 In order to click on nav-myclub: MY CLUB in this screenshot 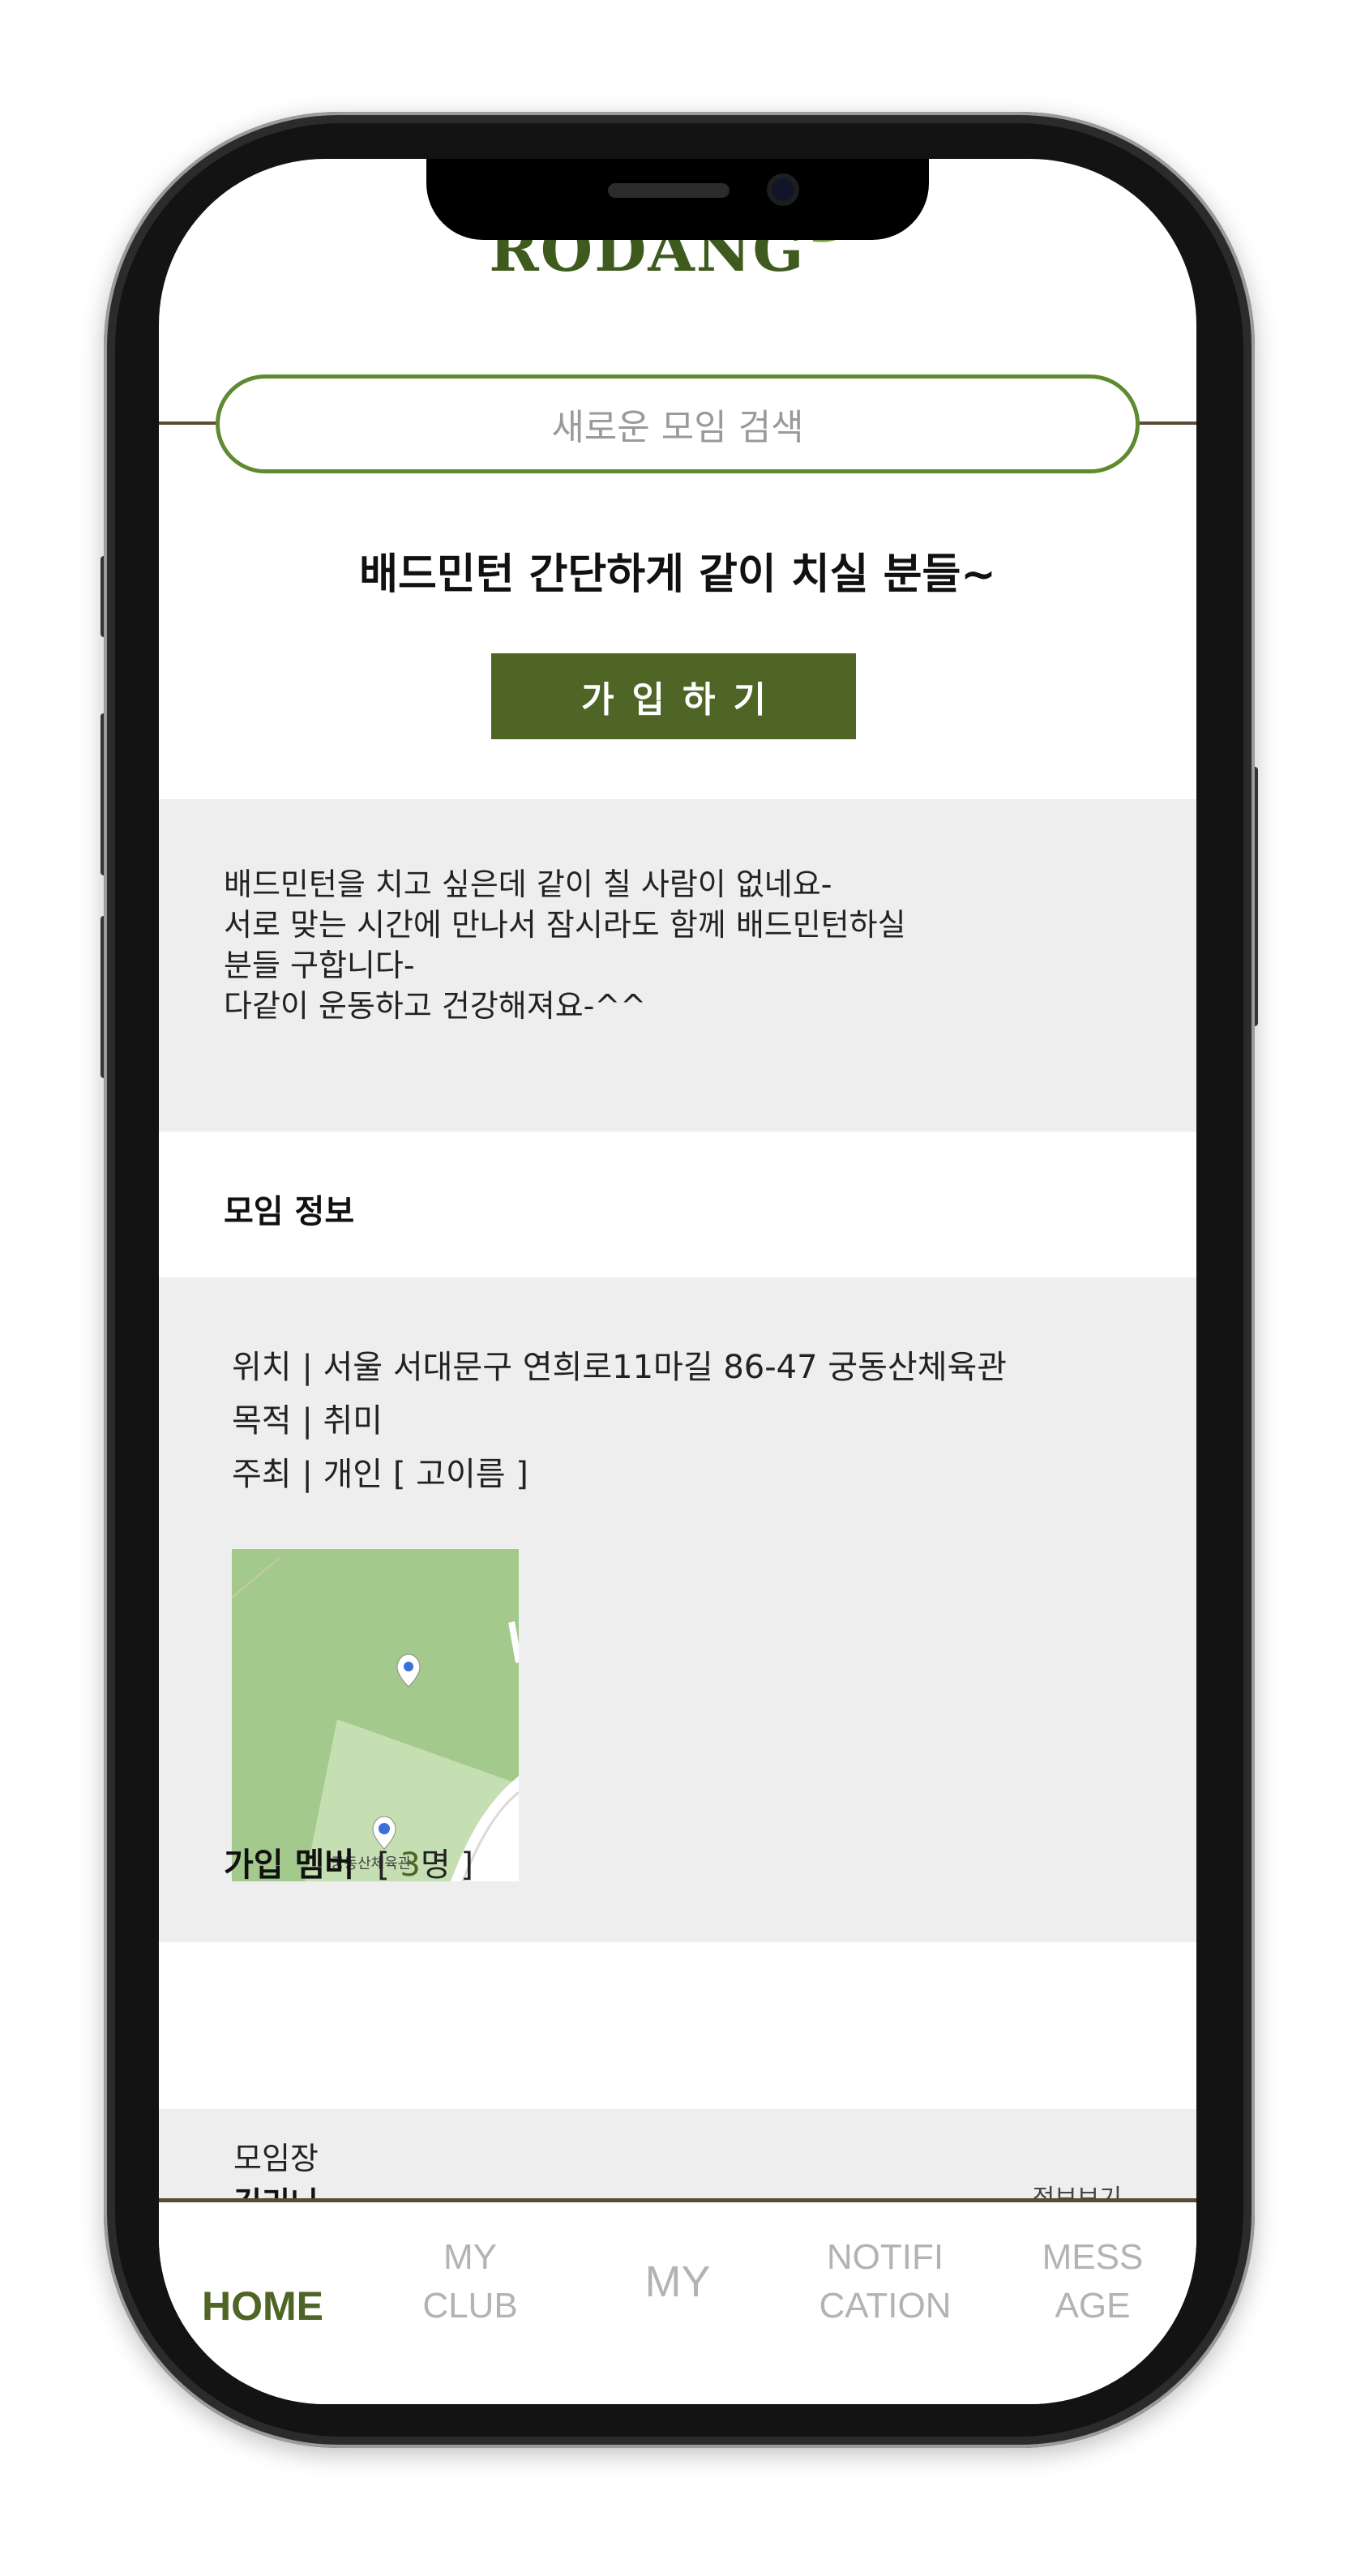, I will do `click(470, 2281)`.